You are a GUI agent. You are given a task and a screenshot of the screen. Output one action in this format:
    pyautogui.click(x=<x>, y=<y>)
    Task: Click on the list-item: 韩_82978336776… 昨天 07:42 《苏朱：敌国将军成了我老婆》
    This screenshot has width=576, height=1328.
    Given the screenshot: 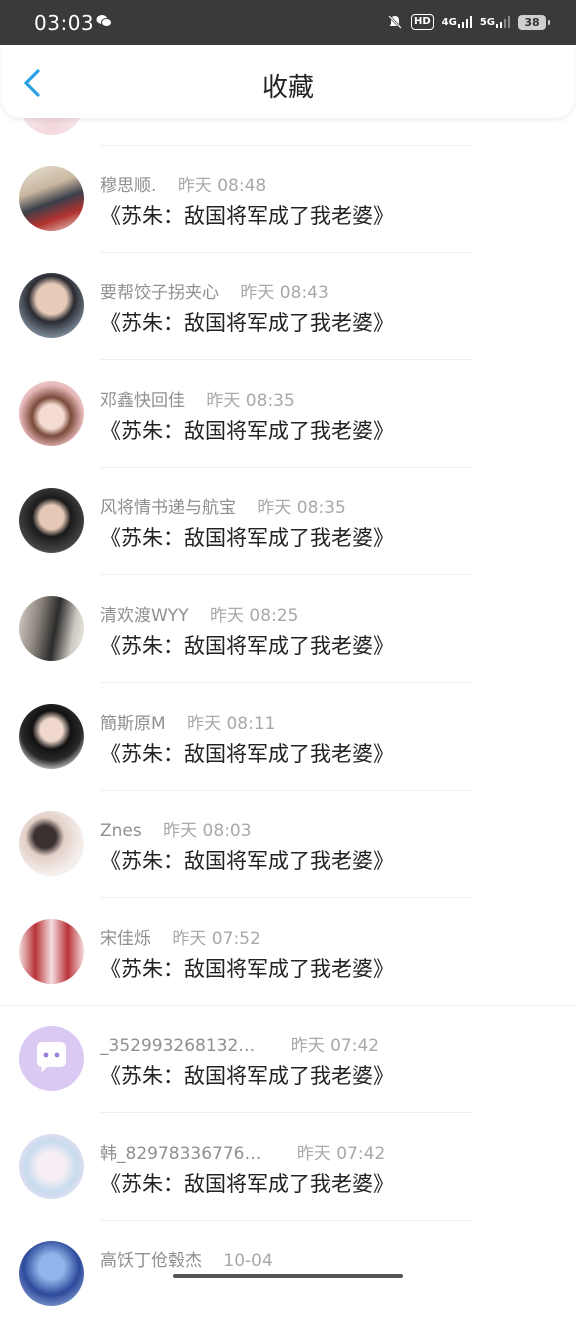 What is the action you would take?
    pyautogui.click(x=288, y=1167)
    